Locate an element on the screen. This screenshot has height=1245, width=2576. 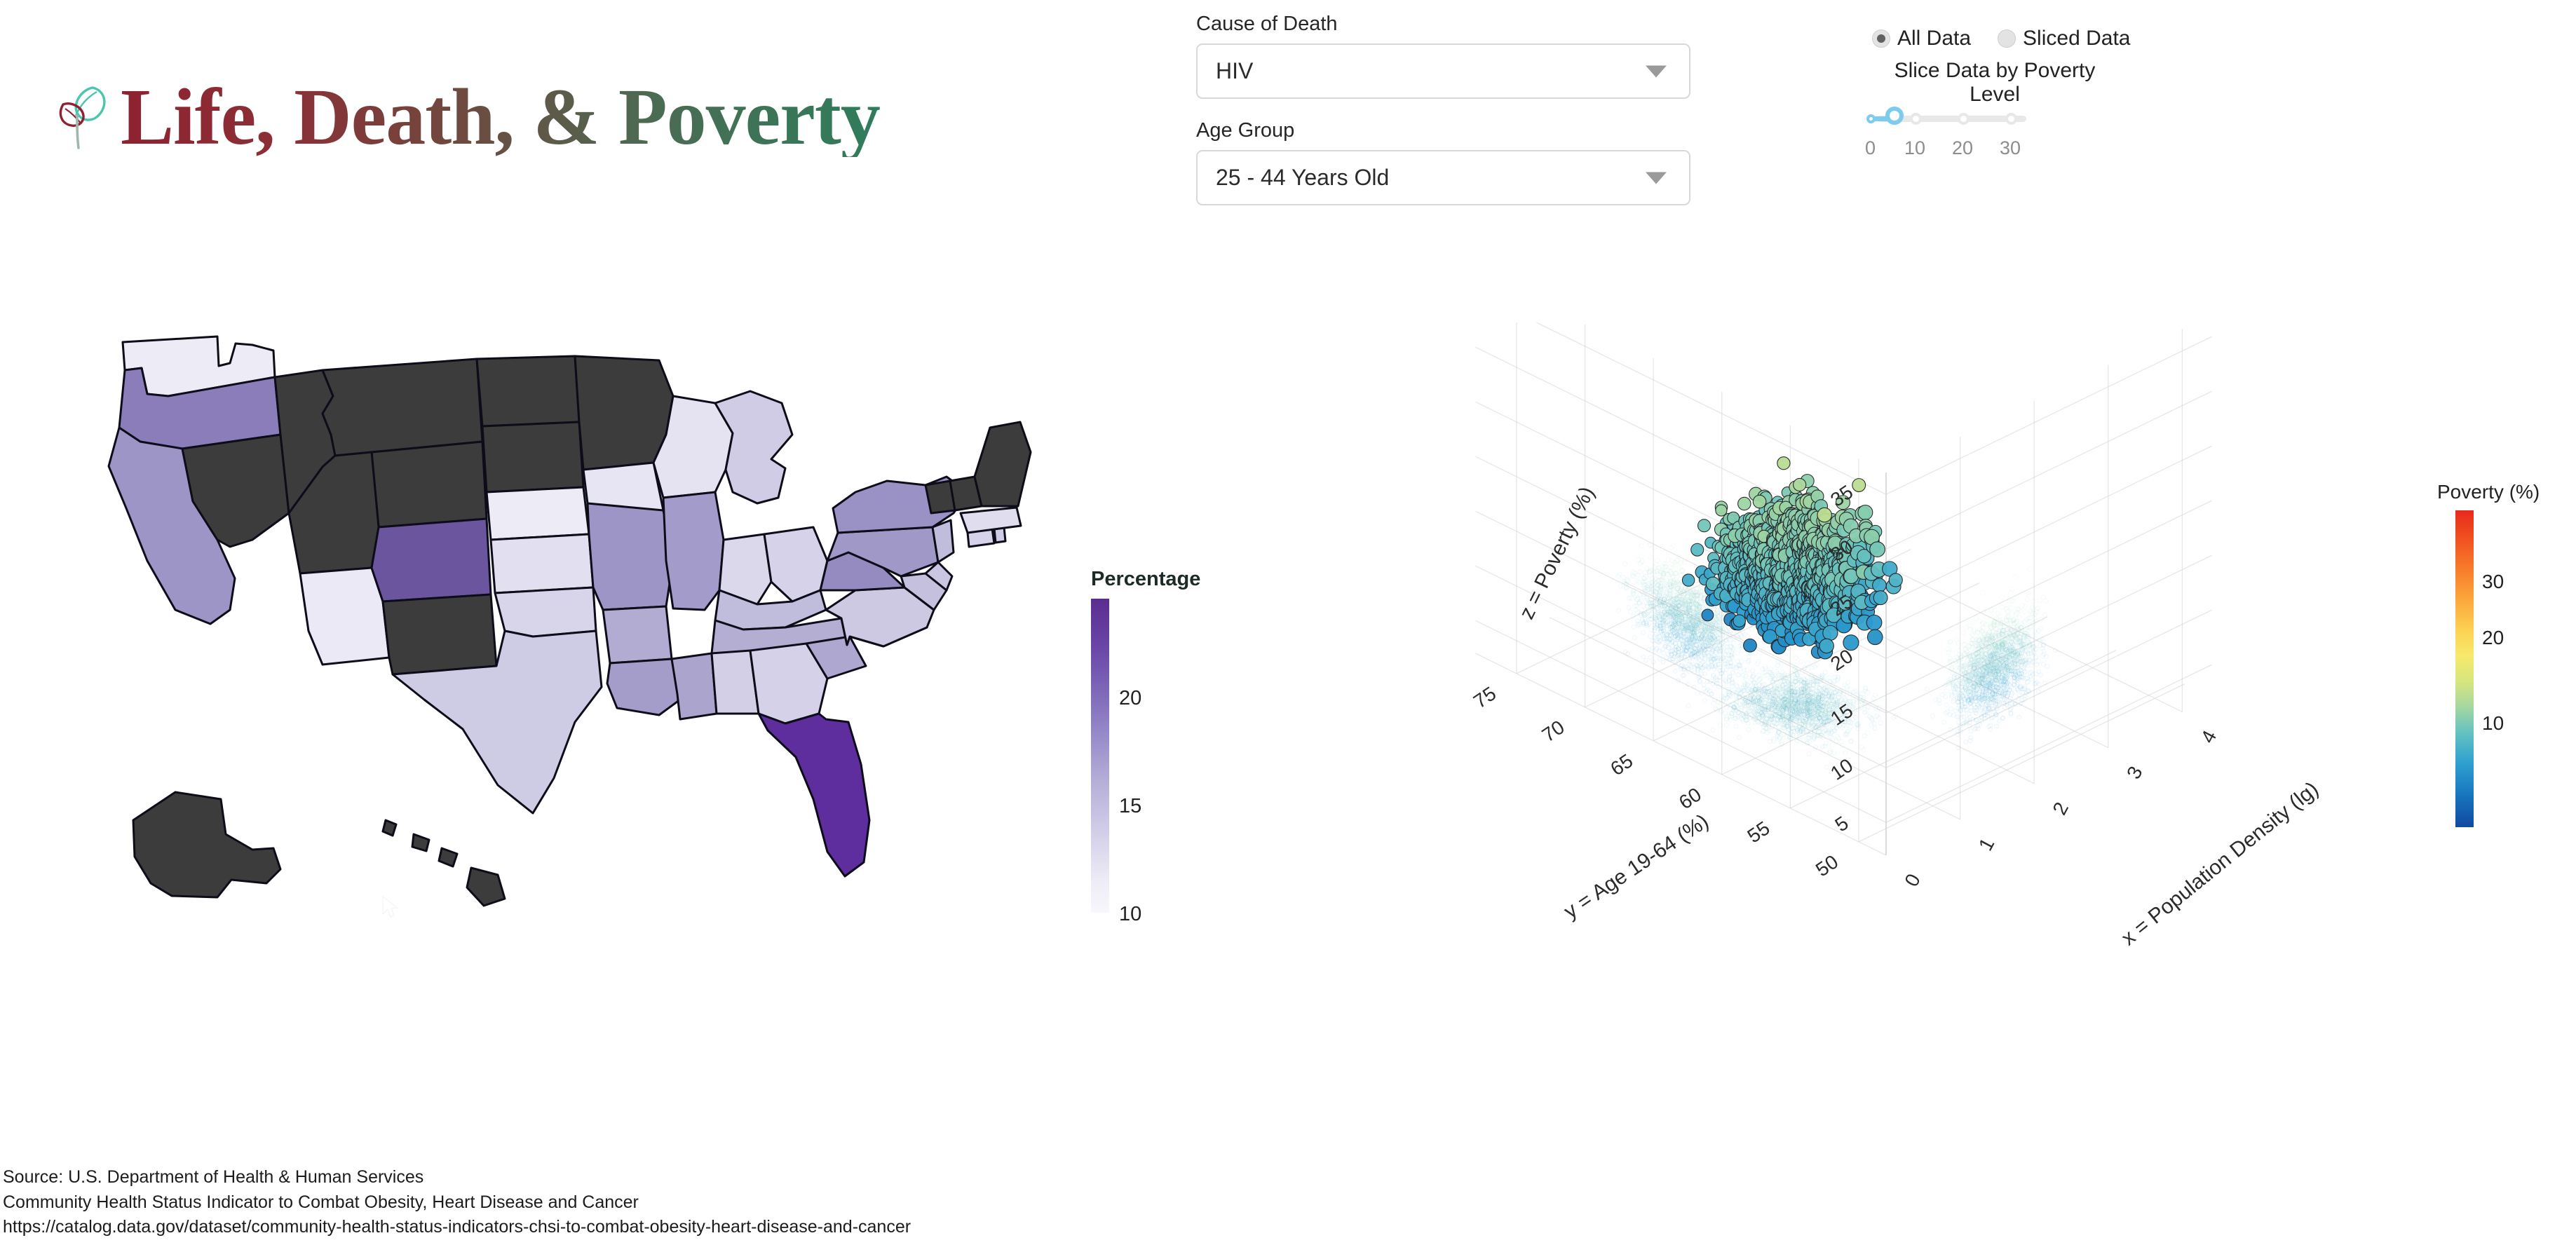
map-state-OK is located at coordinates (545, 612).